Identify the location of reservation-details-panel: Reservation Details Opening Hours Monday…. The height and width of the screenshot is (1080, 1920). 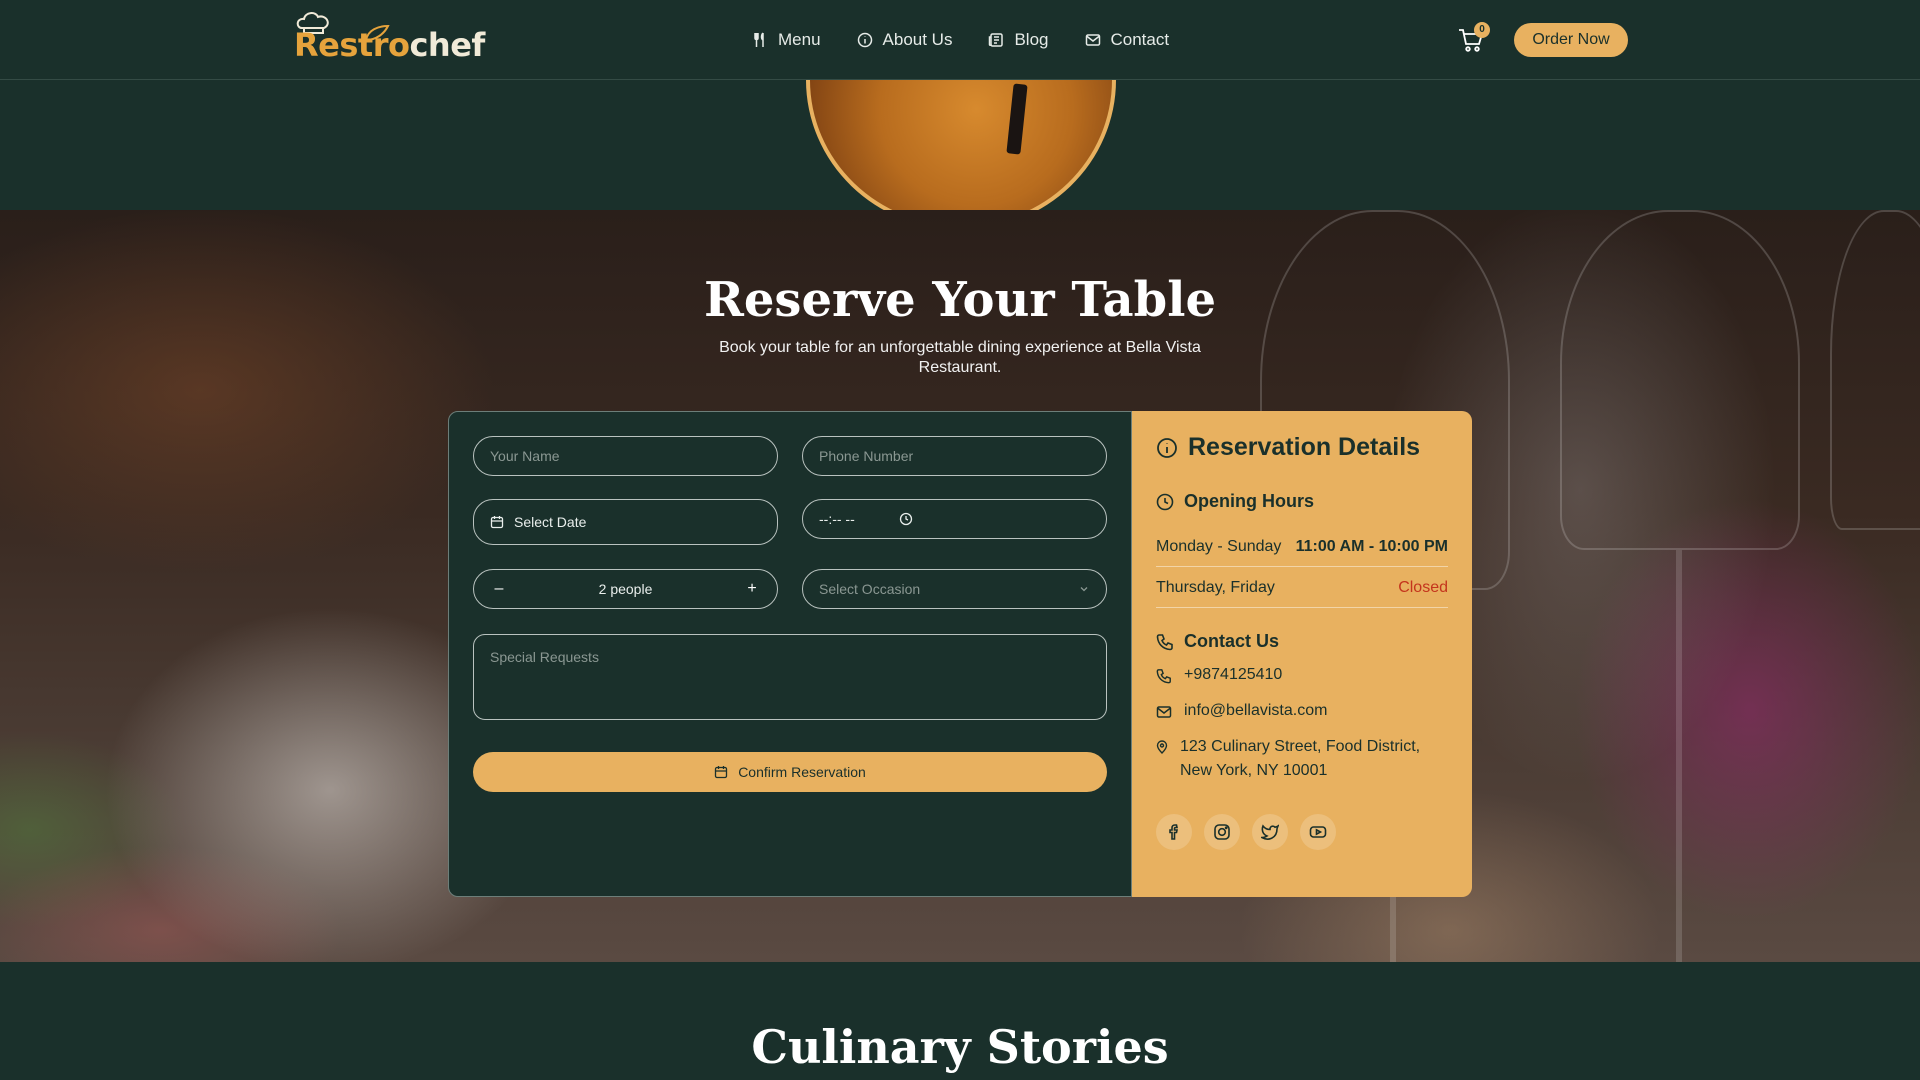
(1302, 654).